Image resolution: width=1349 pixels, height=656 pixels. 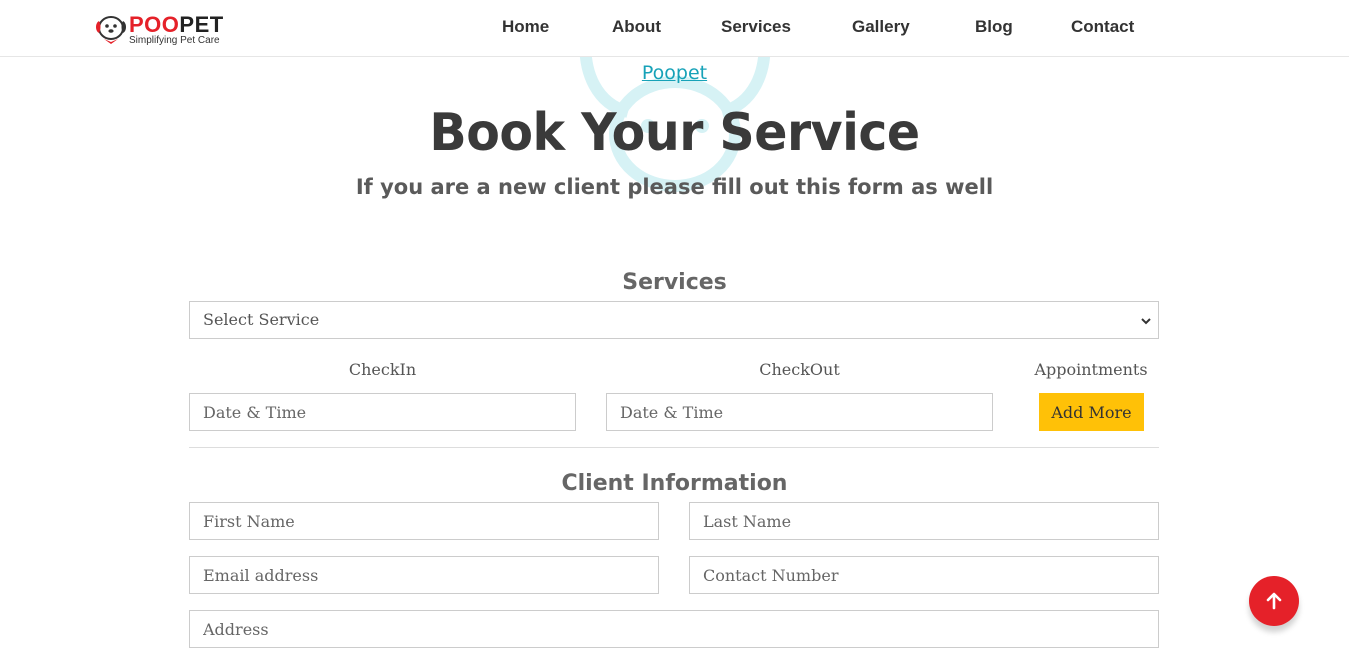 What do you see at coordinates (674, 132) in the screenshot?
I see `page-title: Book Your Service` at bounding box center [674, 132].